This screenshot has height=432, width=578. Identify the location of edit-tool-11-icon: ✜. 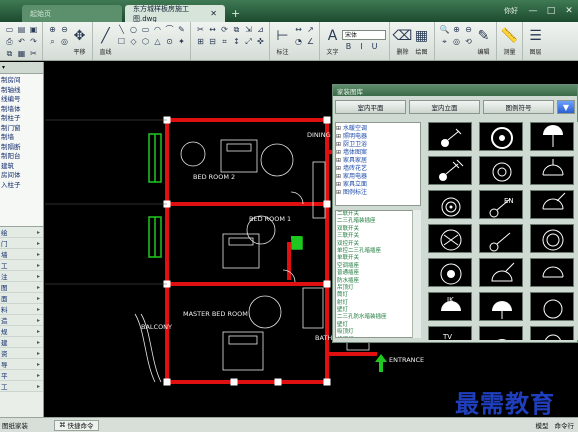
(260, 41).